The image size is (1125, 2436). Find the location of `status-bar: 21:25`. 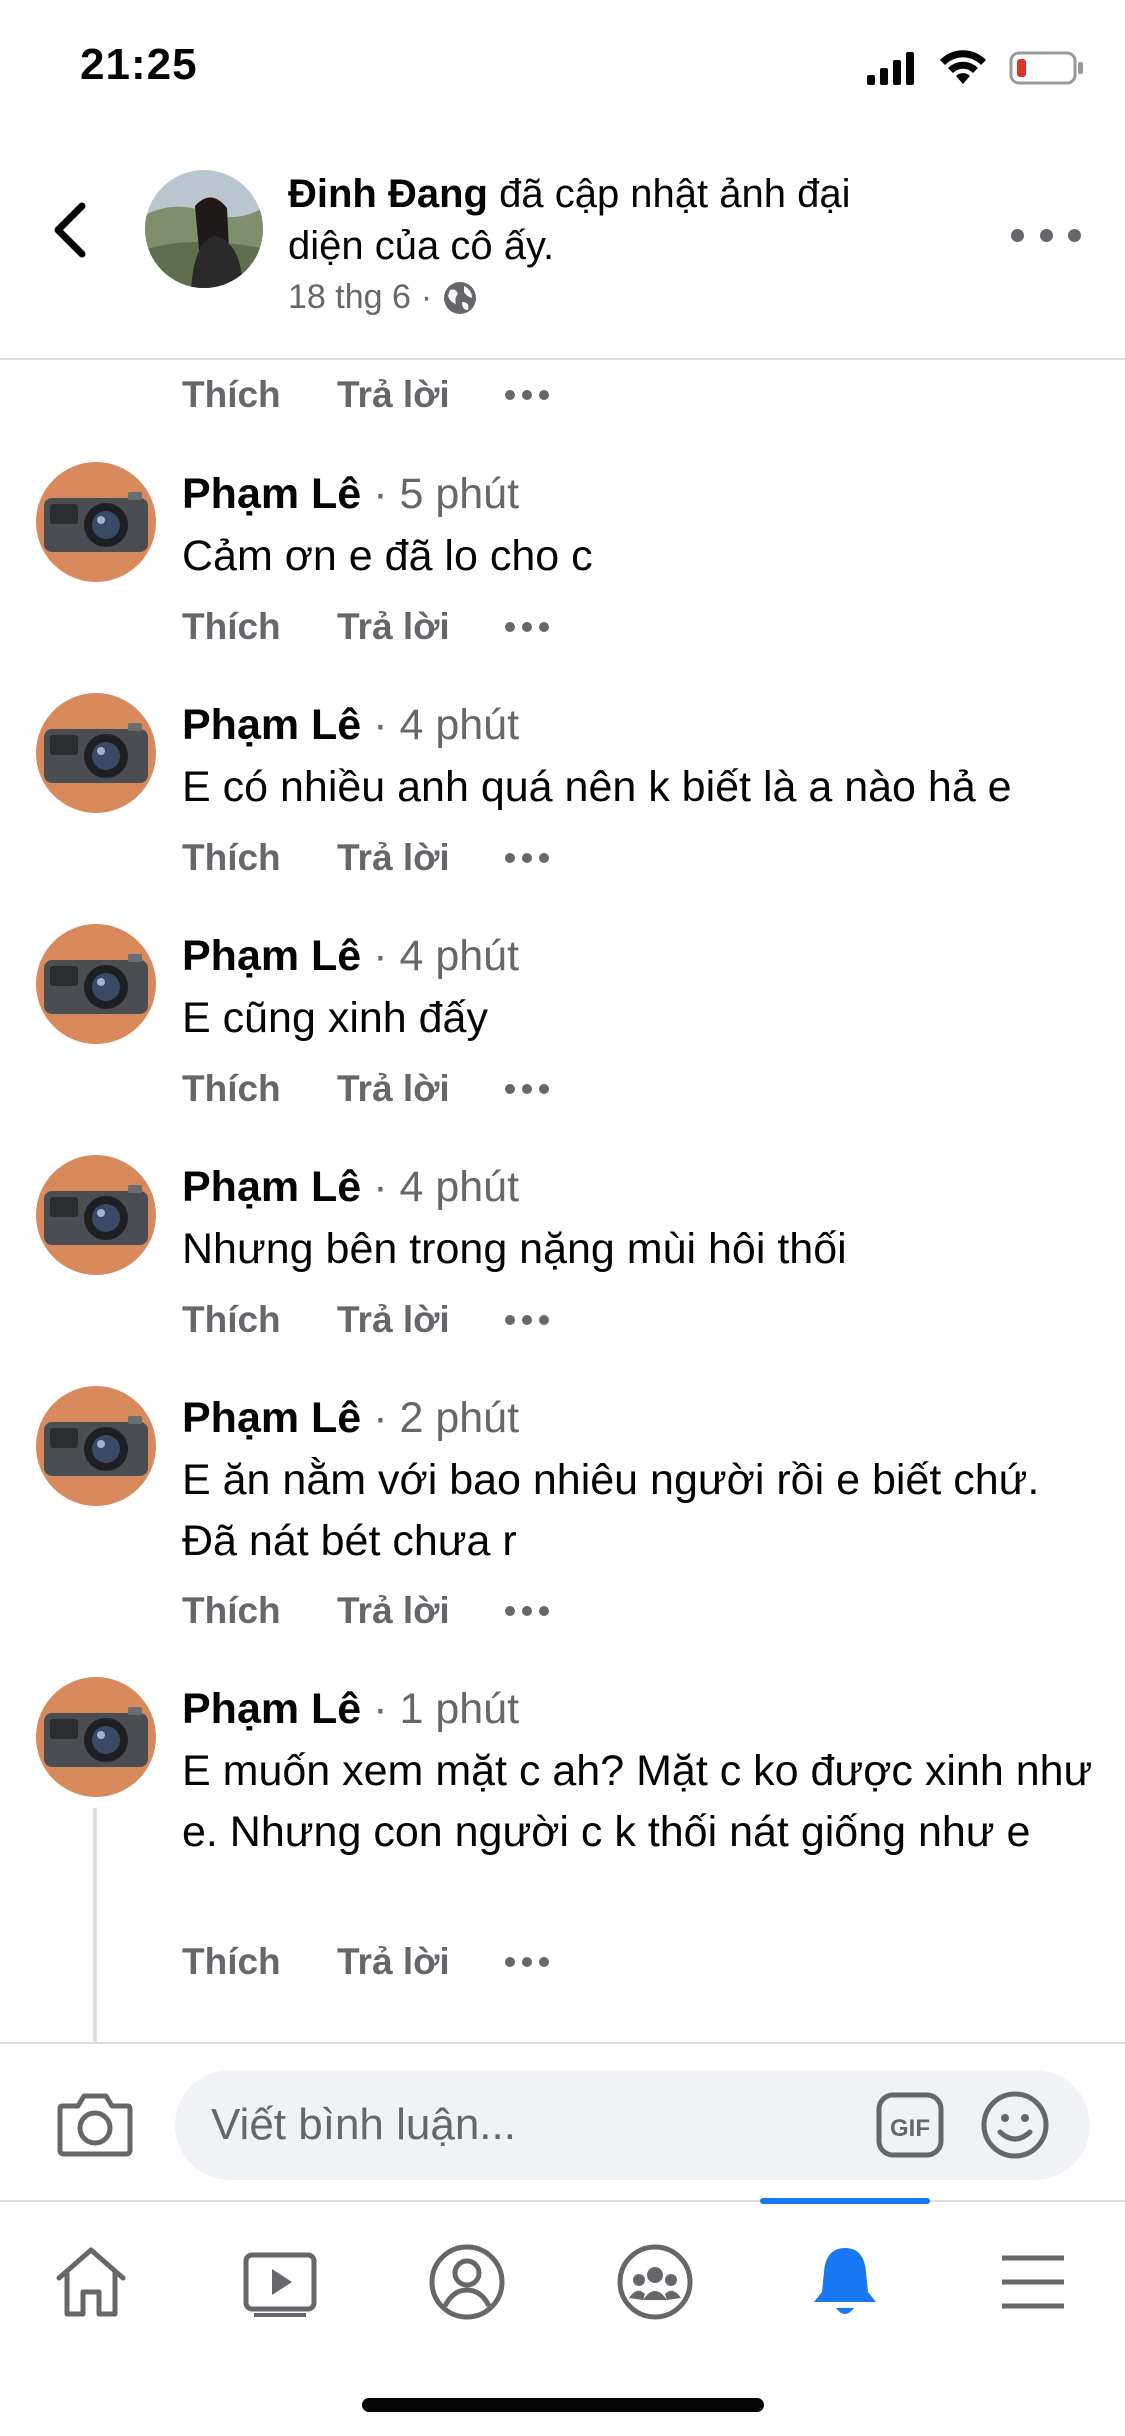

status-bar: 21:25 is located at coordinates (562, 70).